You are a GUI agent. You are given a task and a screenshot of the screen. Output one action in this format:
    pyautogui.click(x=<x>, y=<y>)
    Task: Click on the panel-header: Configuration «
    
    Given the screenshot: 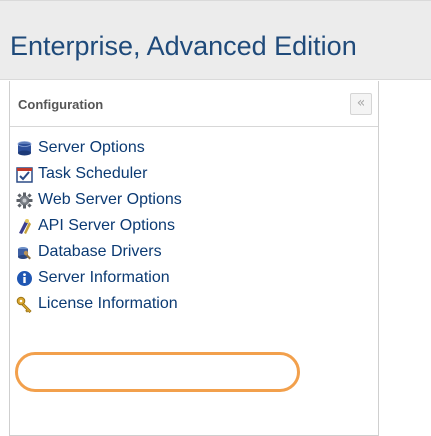 What is the action you would take?
    pyautogui.click(x=194, y=104)
    